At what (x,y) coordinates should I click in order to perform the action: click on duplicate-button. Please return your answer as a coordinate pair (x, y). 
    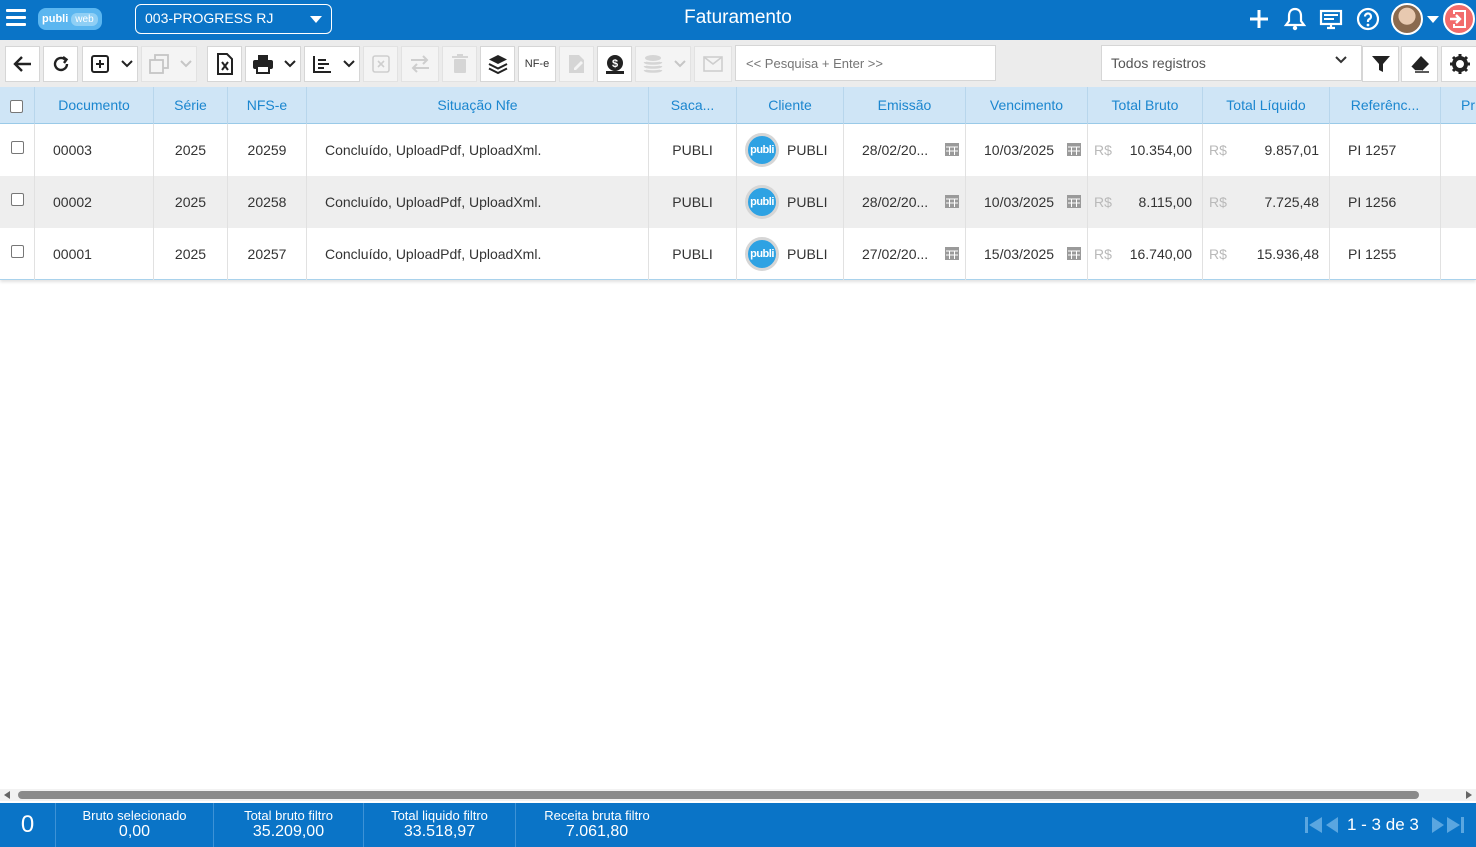
    Looking at the image, I should click on (158, 64).